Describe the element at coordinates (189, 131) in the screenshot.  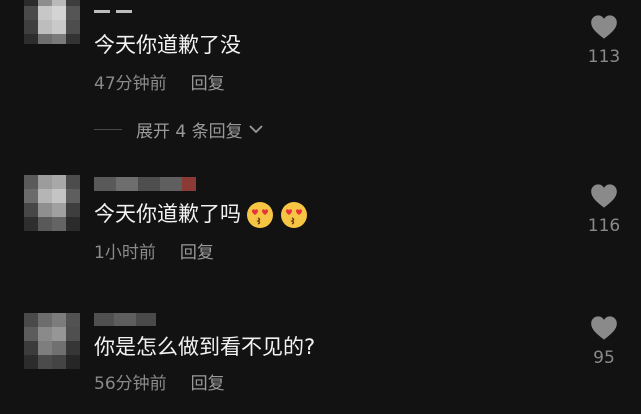
I see `expand-replies-label: 展开 4 条回复` at that location.